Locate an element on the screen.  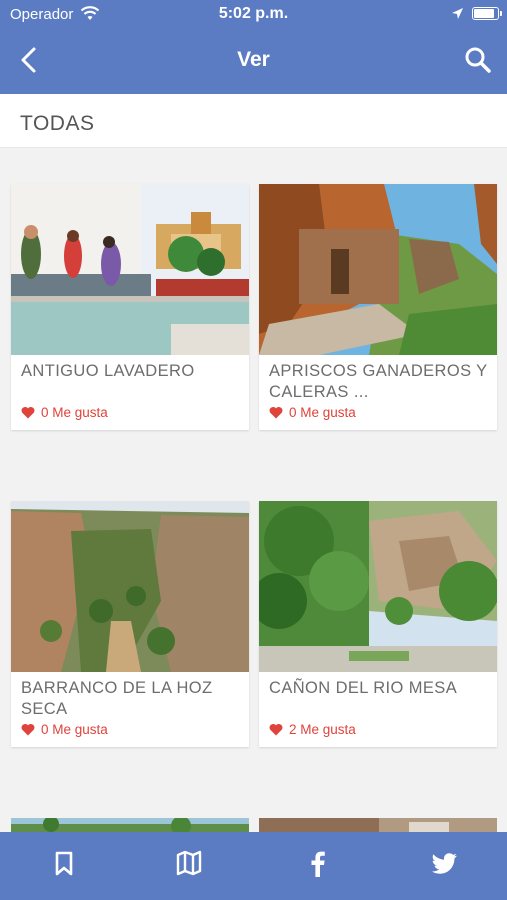
battery-icon is located at coordinates (487, 13).